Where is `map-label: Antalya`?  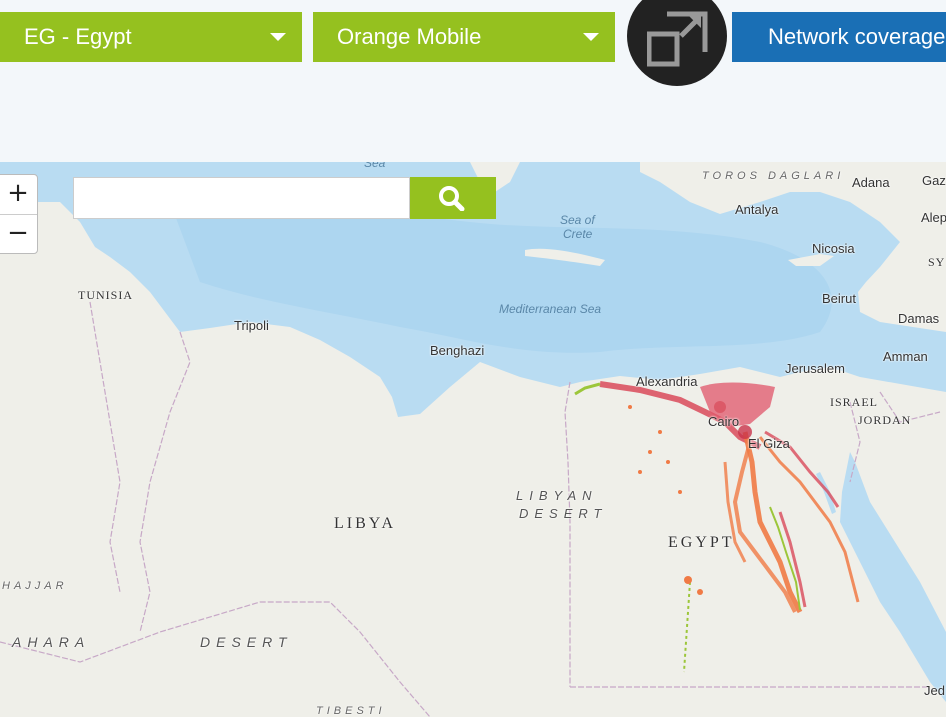 map-label: Antalya is located at coordinates (757, 209).